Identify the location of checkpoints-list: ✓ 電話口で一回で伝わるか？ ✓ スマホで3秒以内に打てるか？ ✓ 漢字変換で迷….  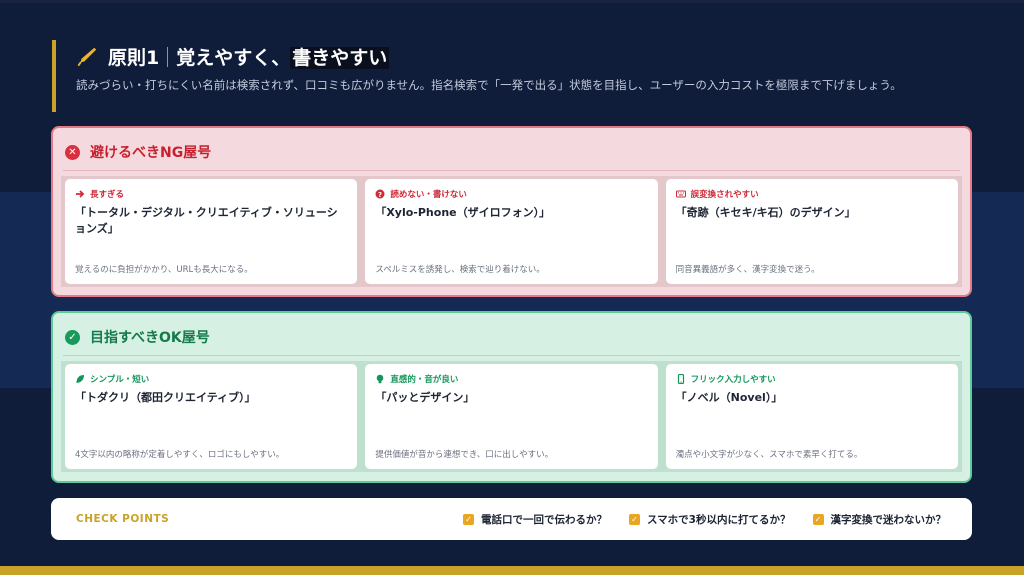
(693, 519).